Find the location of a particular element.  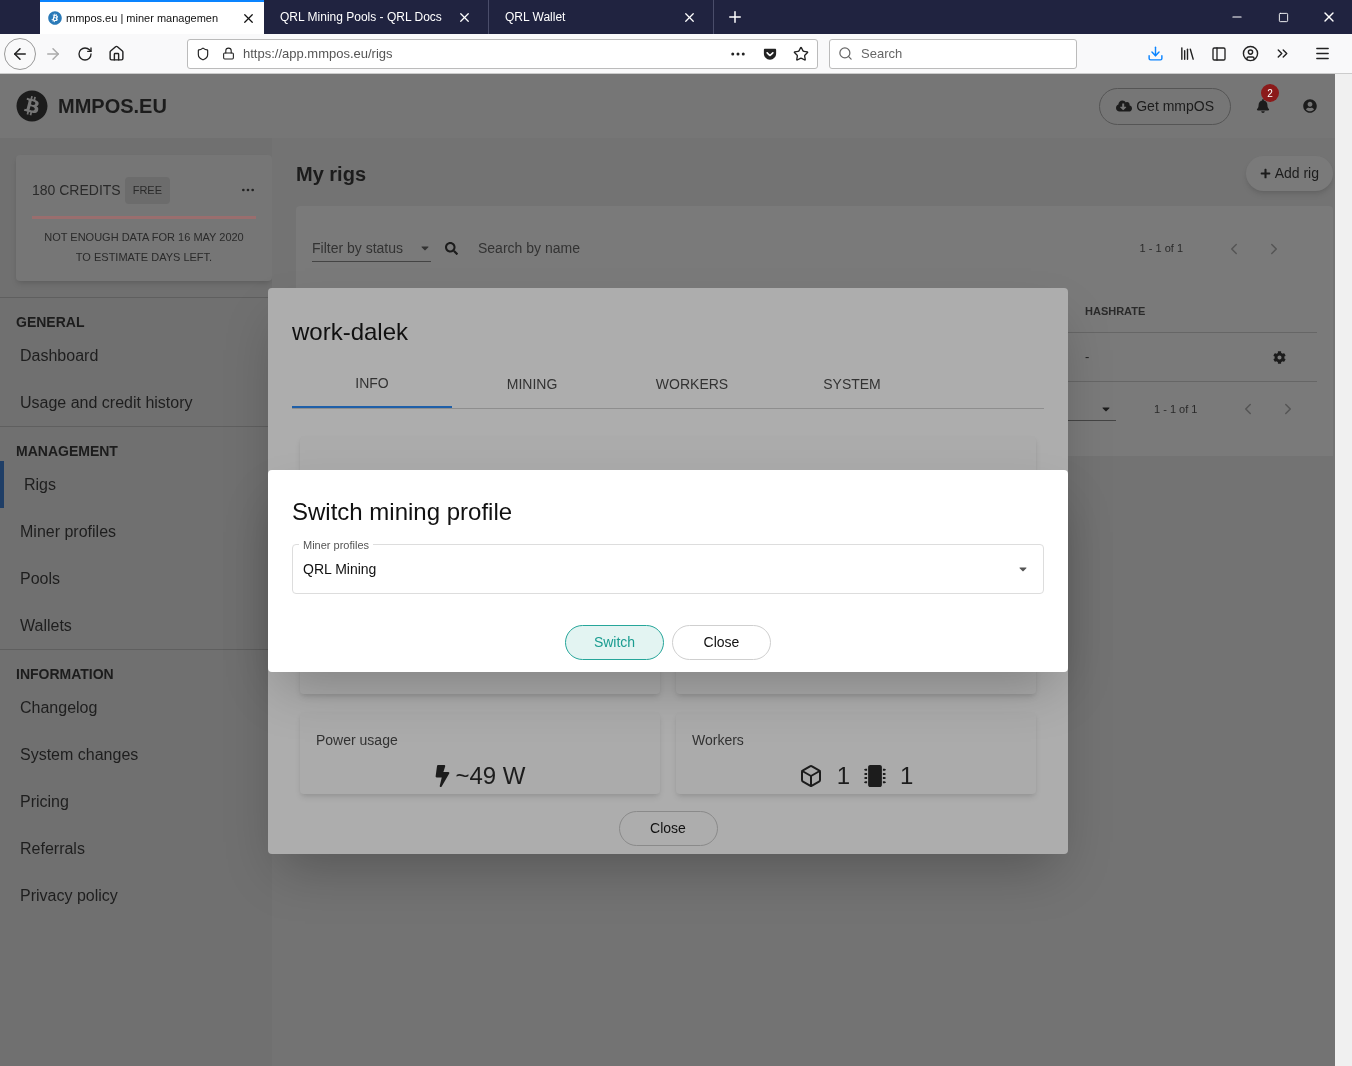

column-header: HASHRATE is located at coordinates (1115, 312).